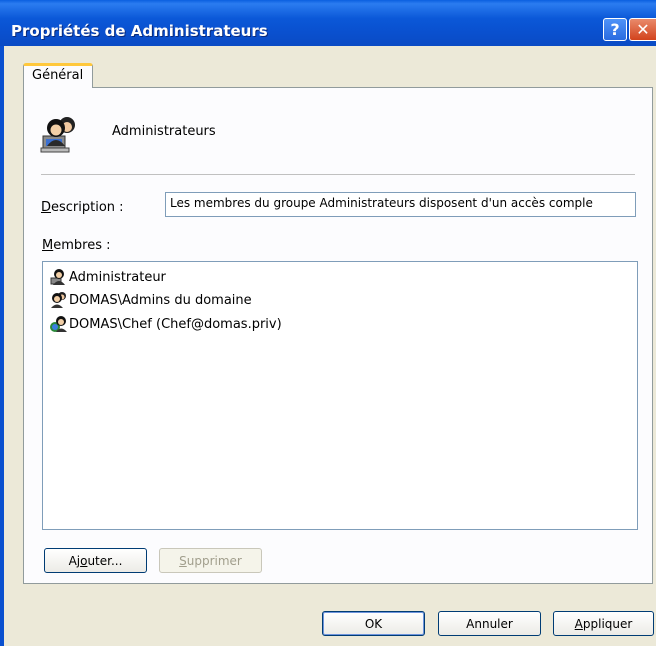 This screenshot has width=656, height=646. I want to click on list-item: DOMAS\Admins du domaine, so click(151, 300).